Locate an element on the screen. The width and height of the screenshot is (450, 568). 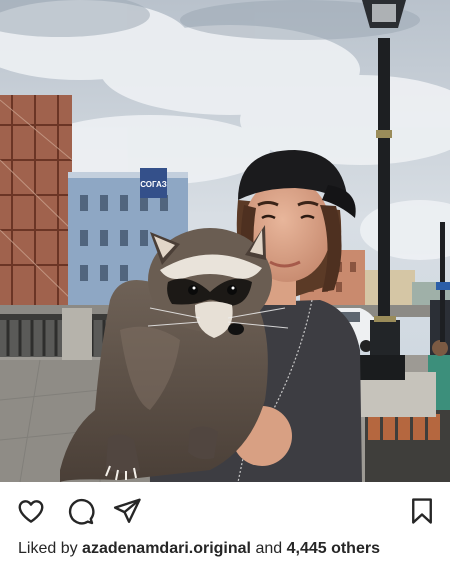
likes-prefix: Liked by is located at coordinates (48, 548).